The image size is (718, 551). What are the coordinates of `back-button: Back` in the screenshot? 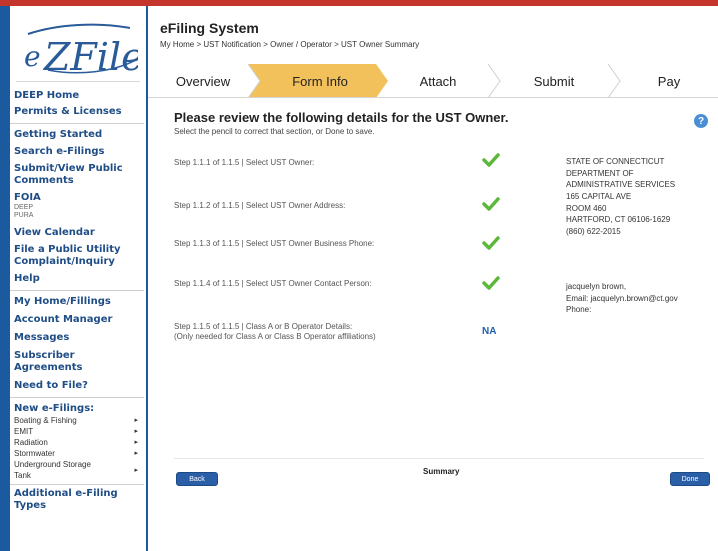 It's located at (197, 479).